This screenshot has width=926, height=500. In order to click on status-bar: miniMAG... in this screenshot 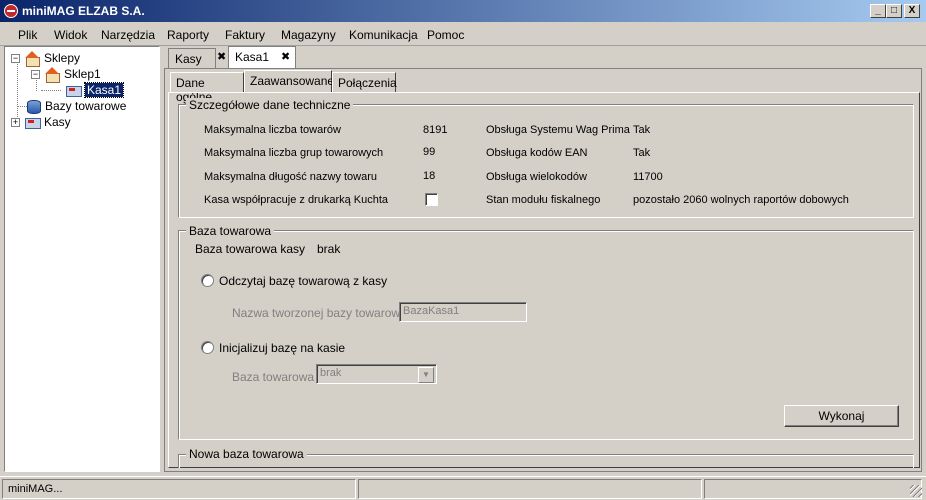, I will do `click(463, 488)`.